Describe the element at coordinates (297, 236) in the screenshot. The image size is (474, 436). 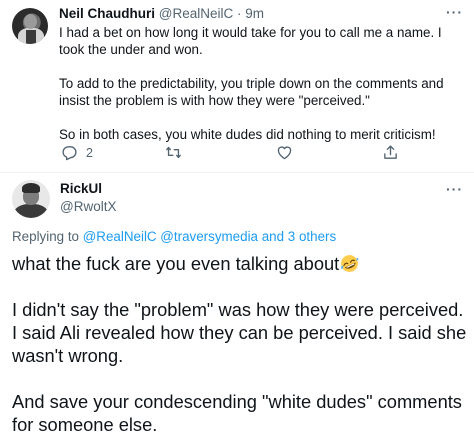
I see `replying-others: and 3 others` at that location.